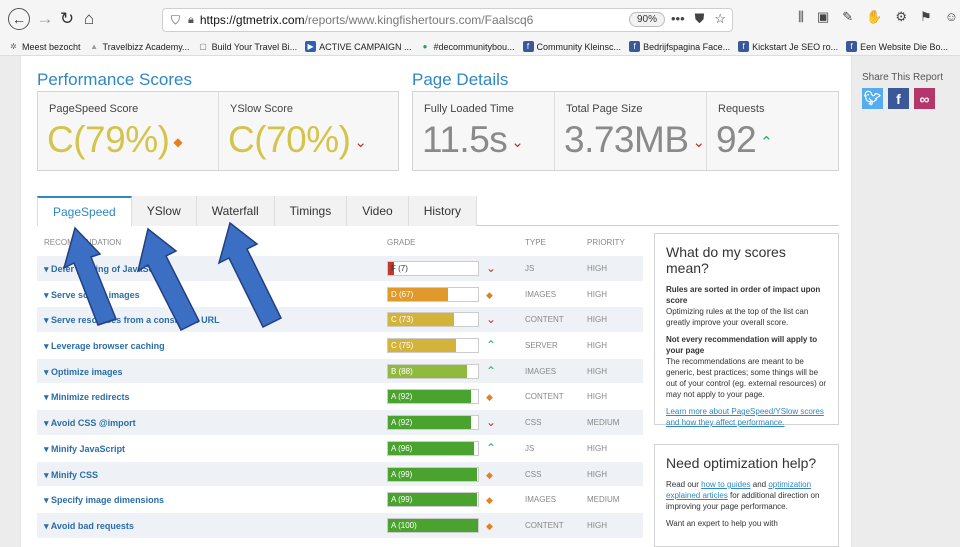  I want to click on recommendation-name: Avoid CSS @import, so click(90, 423).